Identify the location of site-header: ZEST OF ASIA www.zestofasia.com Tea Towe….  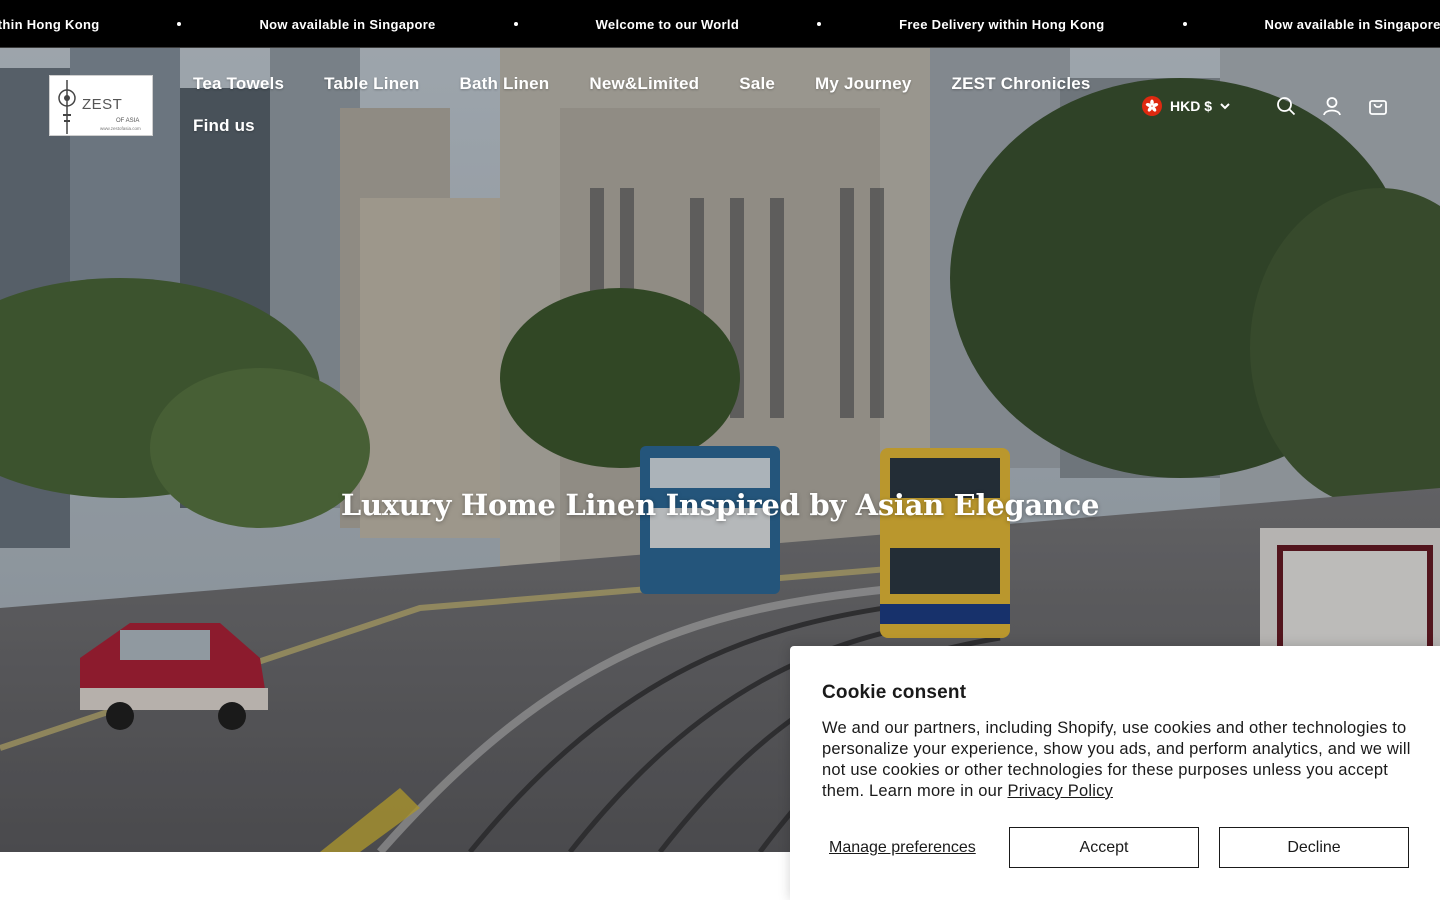
(720, 103).